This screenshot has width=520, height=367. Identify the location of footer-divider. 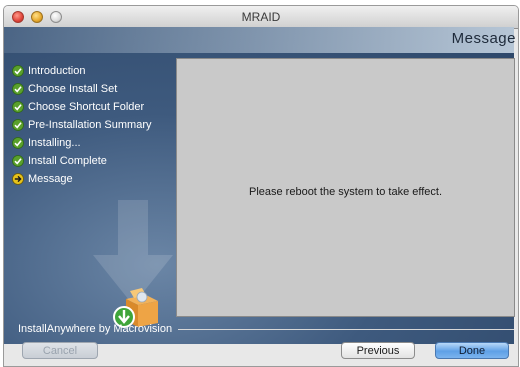
(346, 329).